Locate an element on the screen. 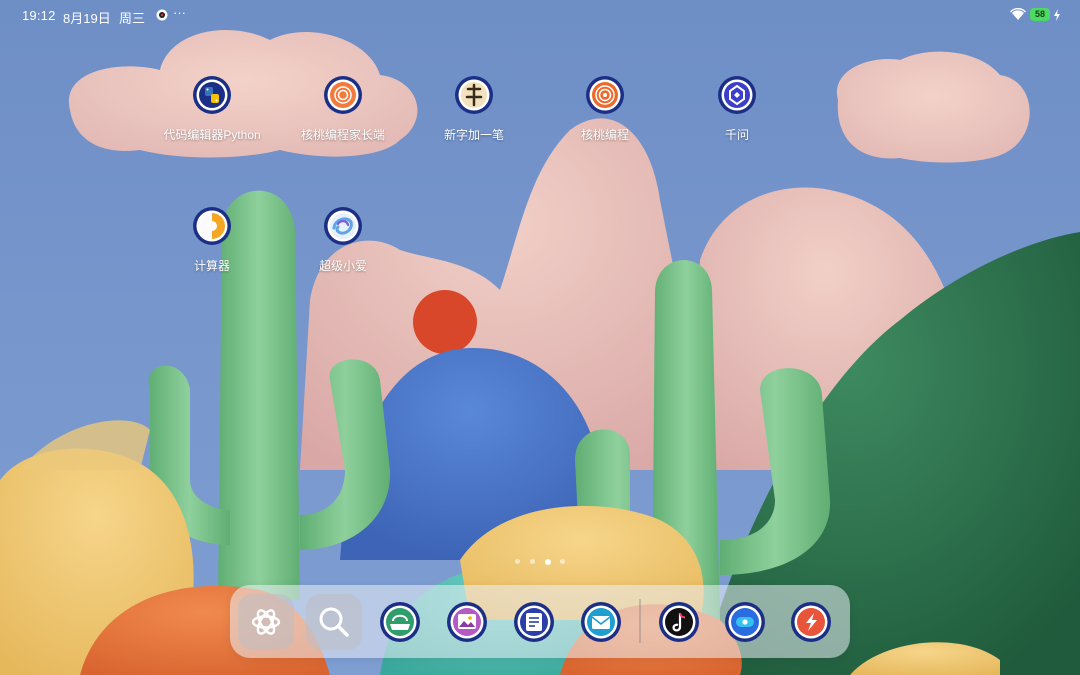  ai-assistant-button is located at coordinates (266, 622).